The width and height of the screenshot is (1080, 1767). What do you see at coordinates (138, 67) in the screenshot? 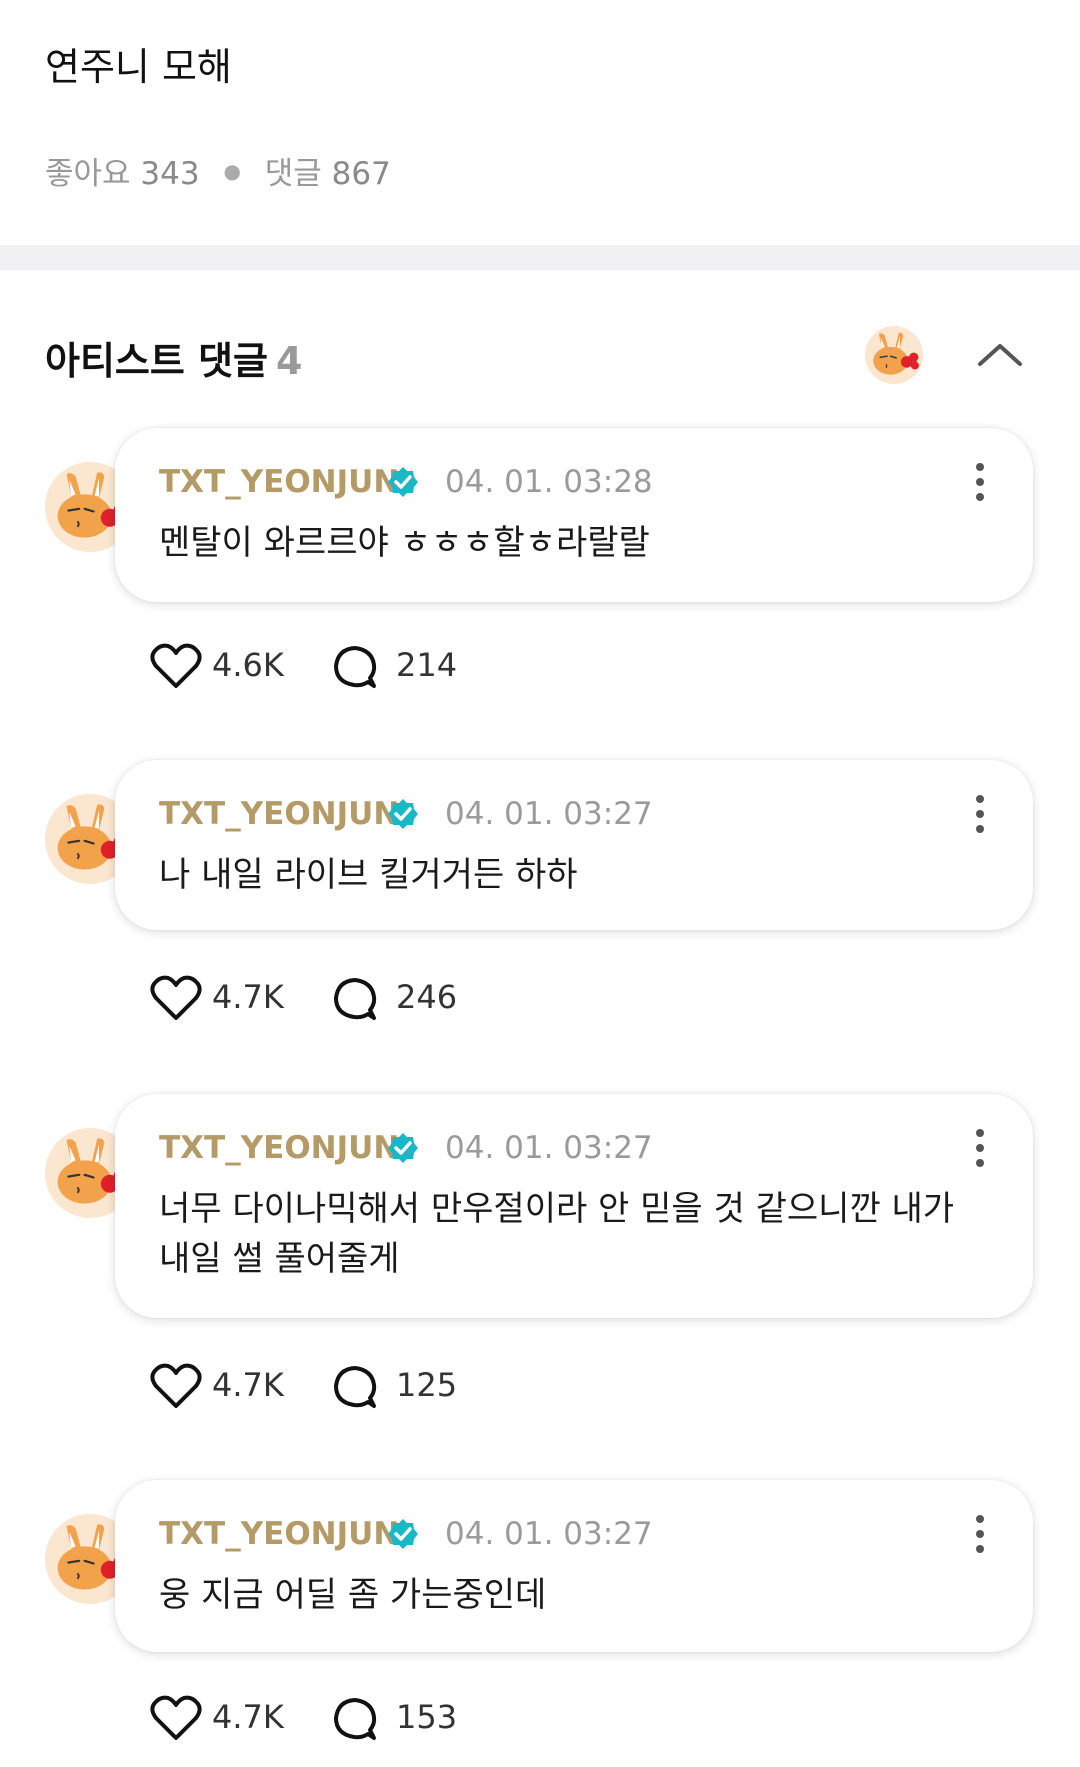
I see `post-title: 연주니 모해` at bounding box center [138, 67].